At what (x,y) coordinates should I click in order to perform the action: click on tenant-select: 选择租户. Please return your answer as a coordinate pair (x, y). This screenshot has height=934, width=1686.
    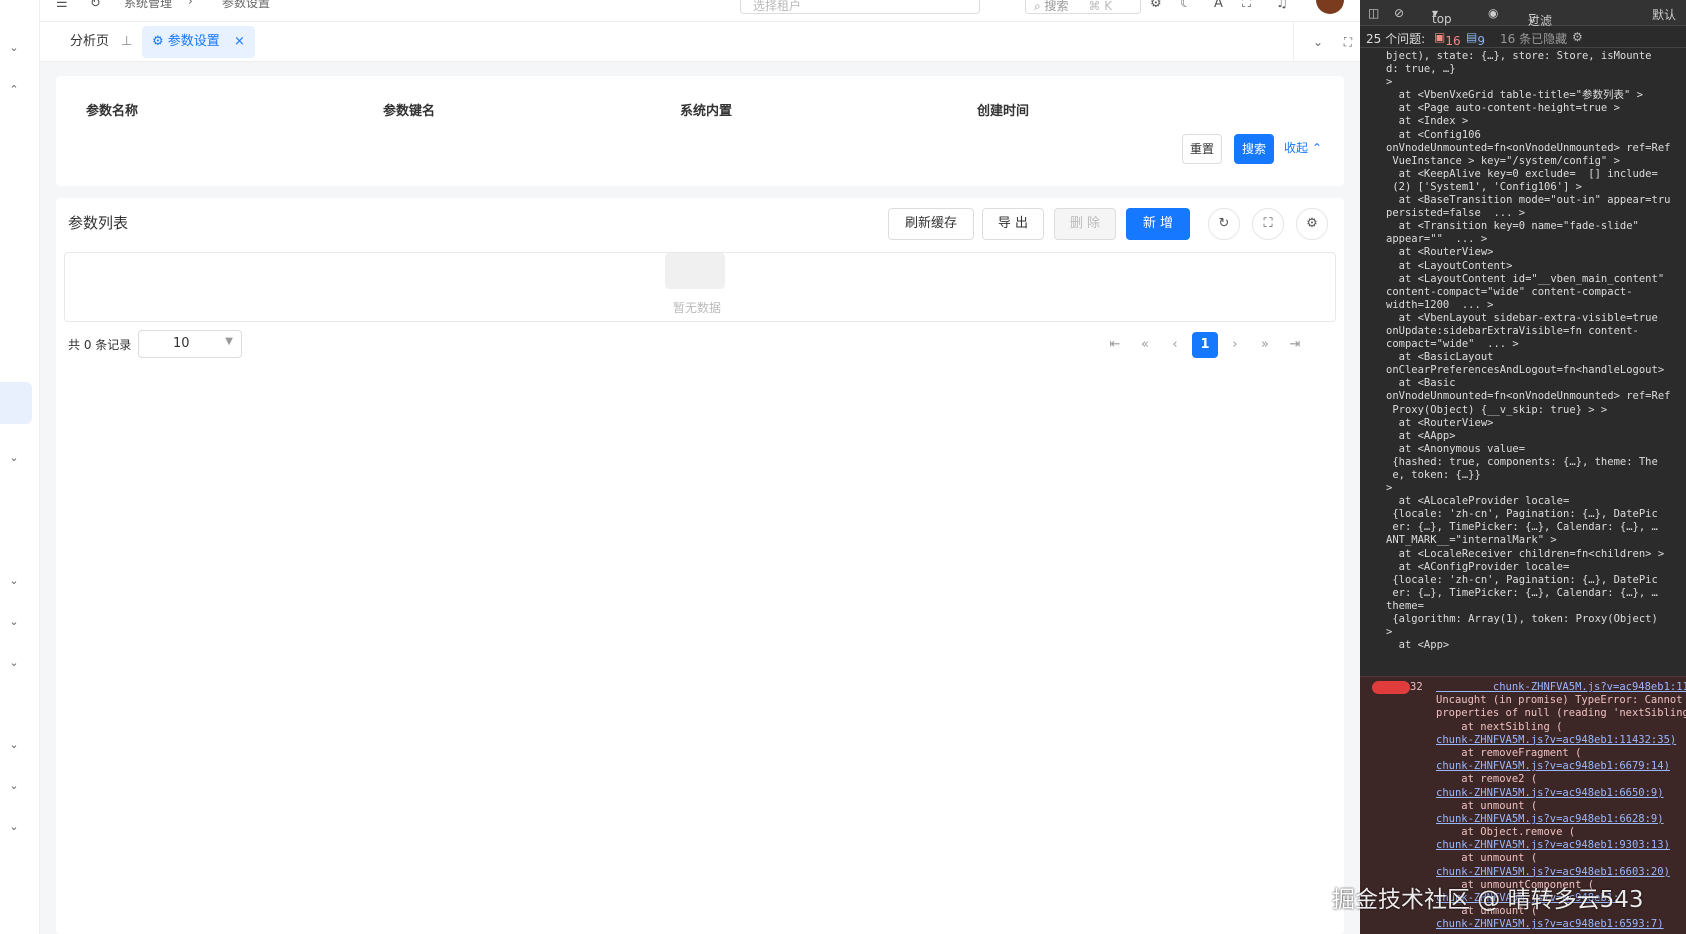
    Looking at the image, I should click on (860, 7).